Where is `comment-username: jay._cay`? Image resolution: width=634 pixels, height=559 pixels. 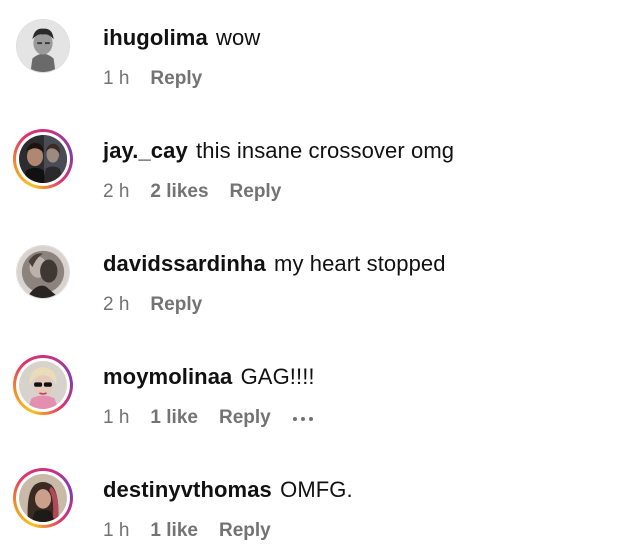
comment-username: jay._cay is located at coordinates (145, 150).